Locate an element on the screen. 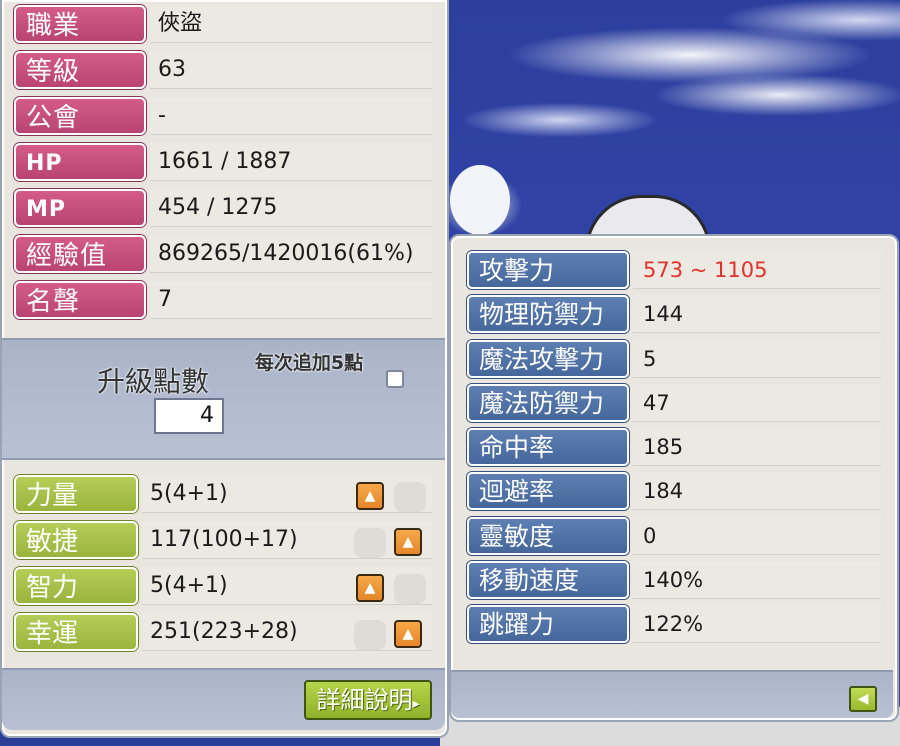  auto-assign-checkbox is located at coordinates (395, 379).